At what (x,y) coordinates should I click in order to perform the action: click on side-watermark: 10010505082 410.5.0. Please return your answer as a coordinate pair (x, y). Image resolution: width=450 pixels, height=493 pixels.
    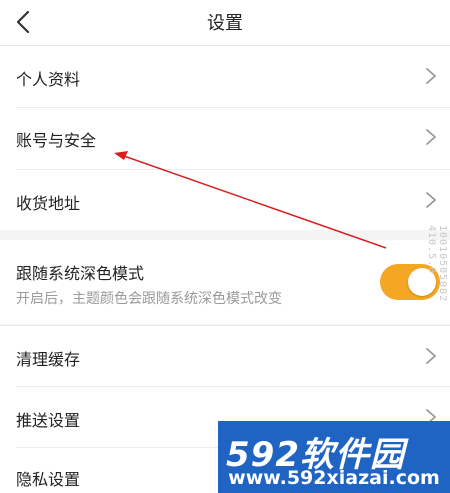
    Looking at the image, I should click on (437, 264).